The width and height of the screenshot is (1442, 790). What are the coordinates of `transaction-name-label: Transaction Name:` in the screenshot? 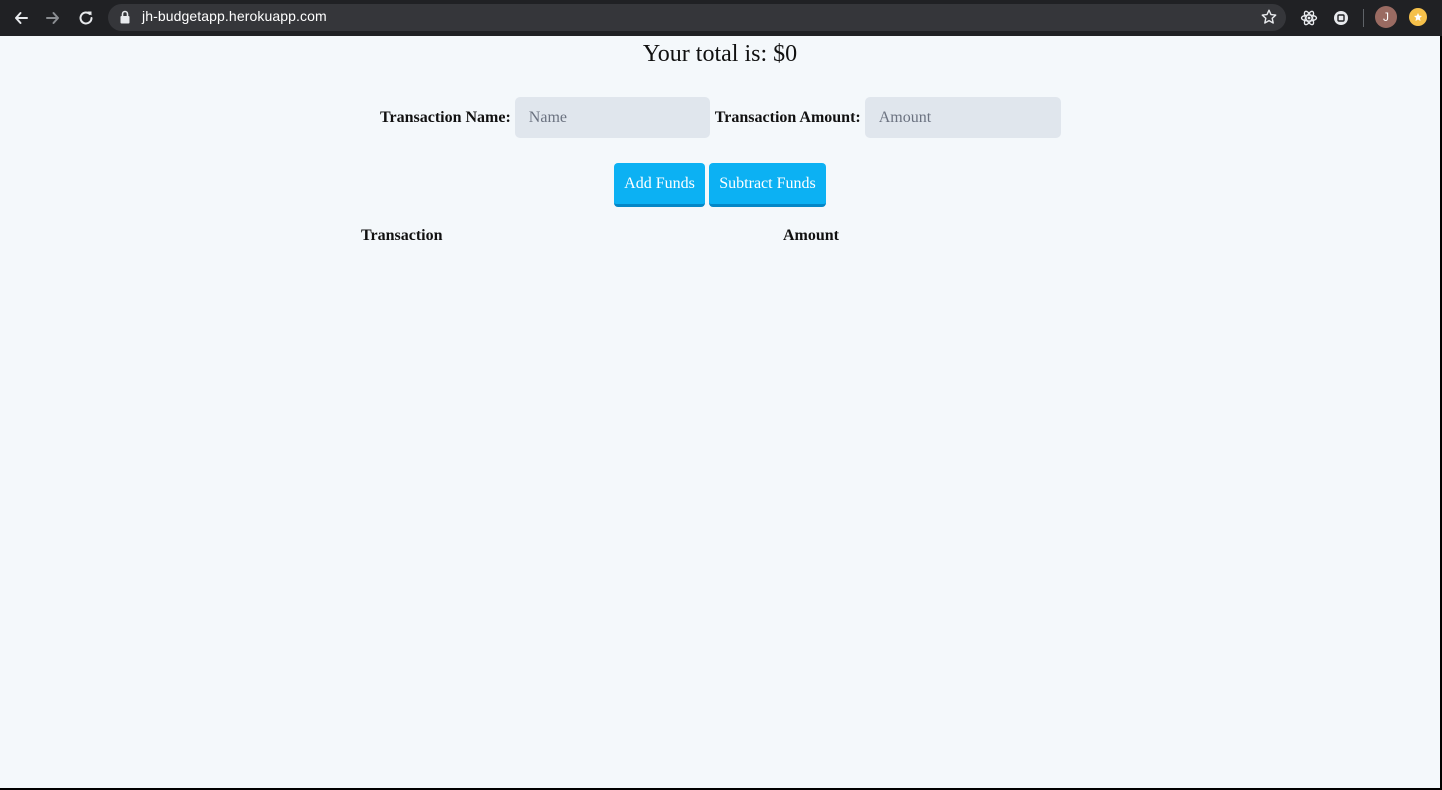 It's located at (445, 117).